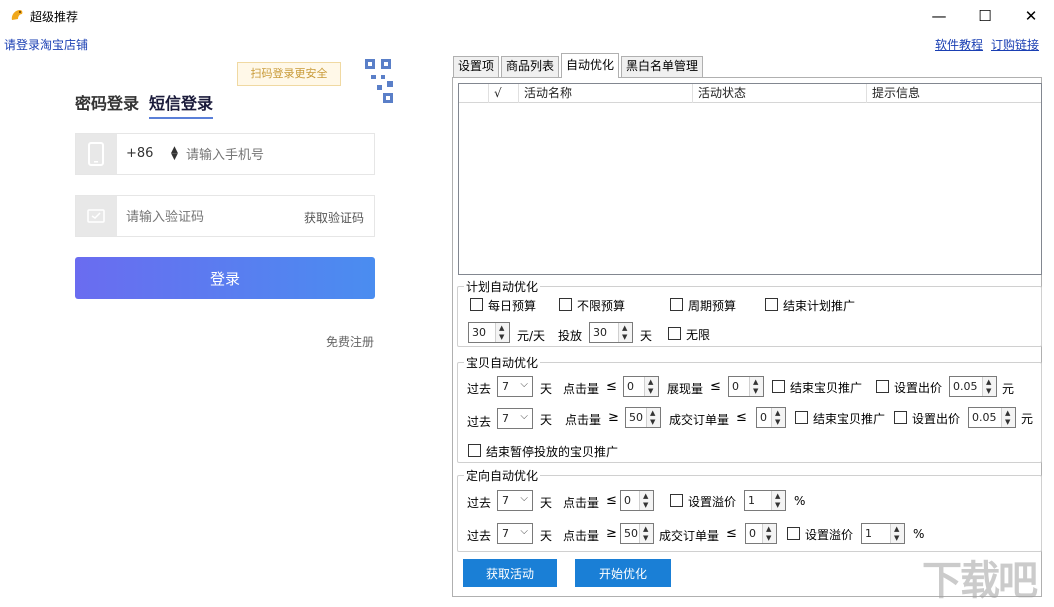 The height and width of the screenshot is (607, 1054). I want to click on column-header-check: √, so click(504, 93).